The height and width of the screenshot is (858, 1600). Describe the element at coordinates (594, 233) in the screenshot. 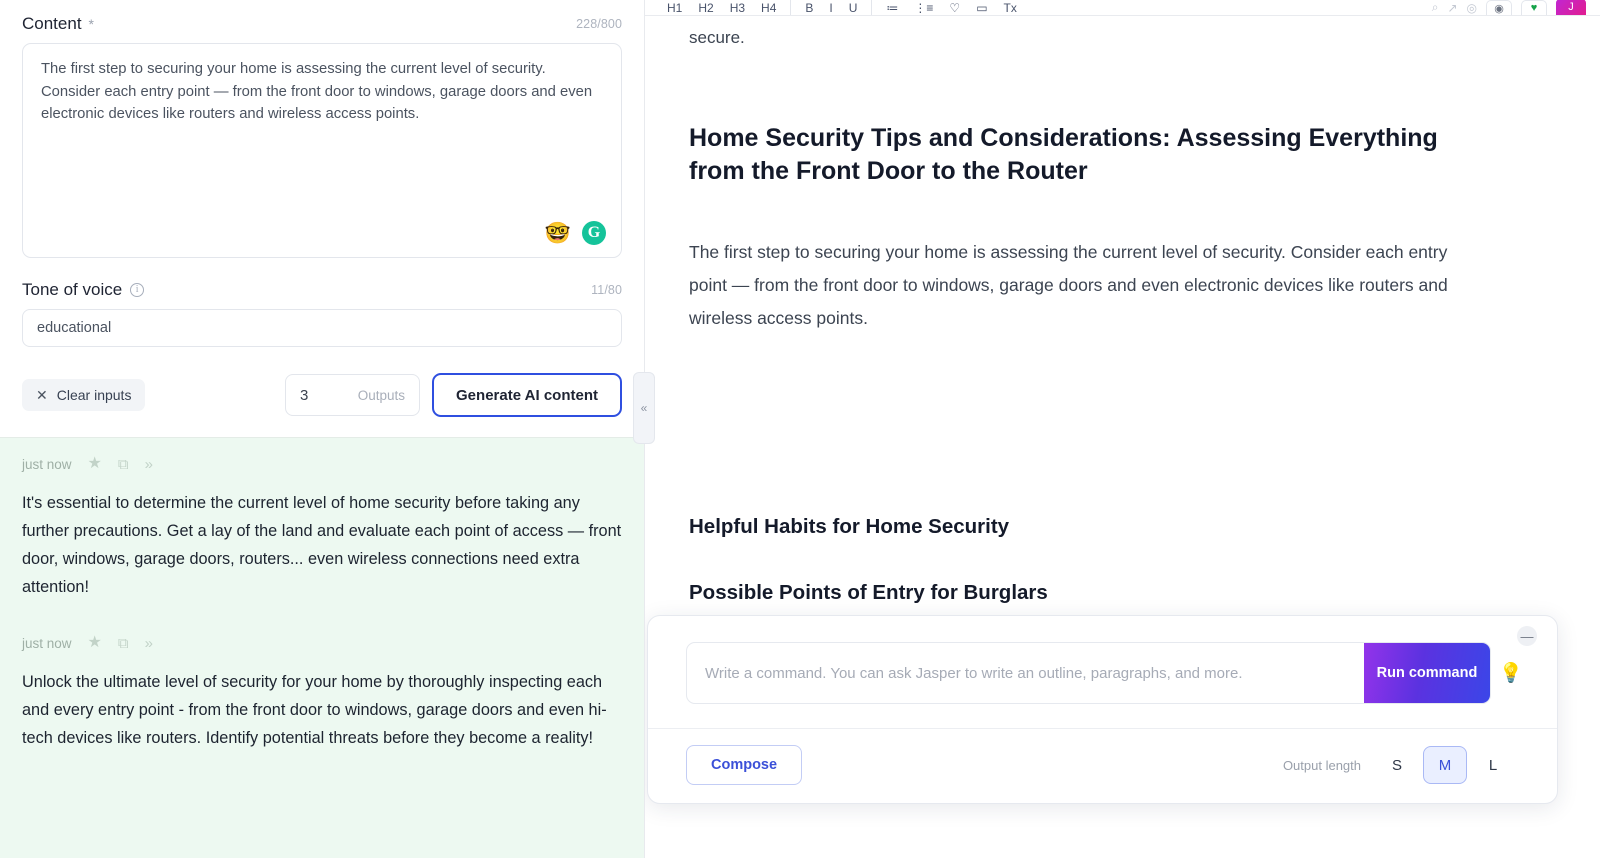

I see `grammarly-icon: G` at that location.